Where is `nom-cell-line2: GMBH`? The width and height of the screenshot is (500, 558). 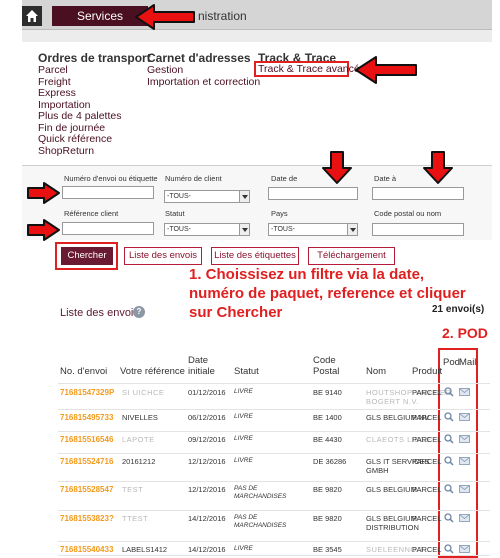
nom-cell-line2: GMBH is located at coordinates (377, 470).